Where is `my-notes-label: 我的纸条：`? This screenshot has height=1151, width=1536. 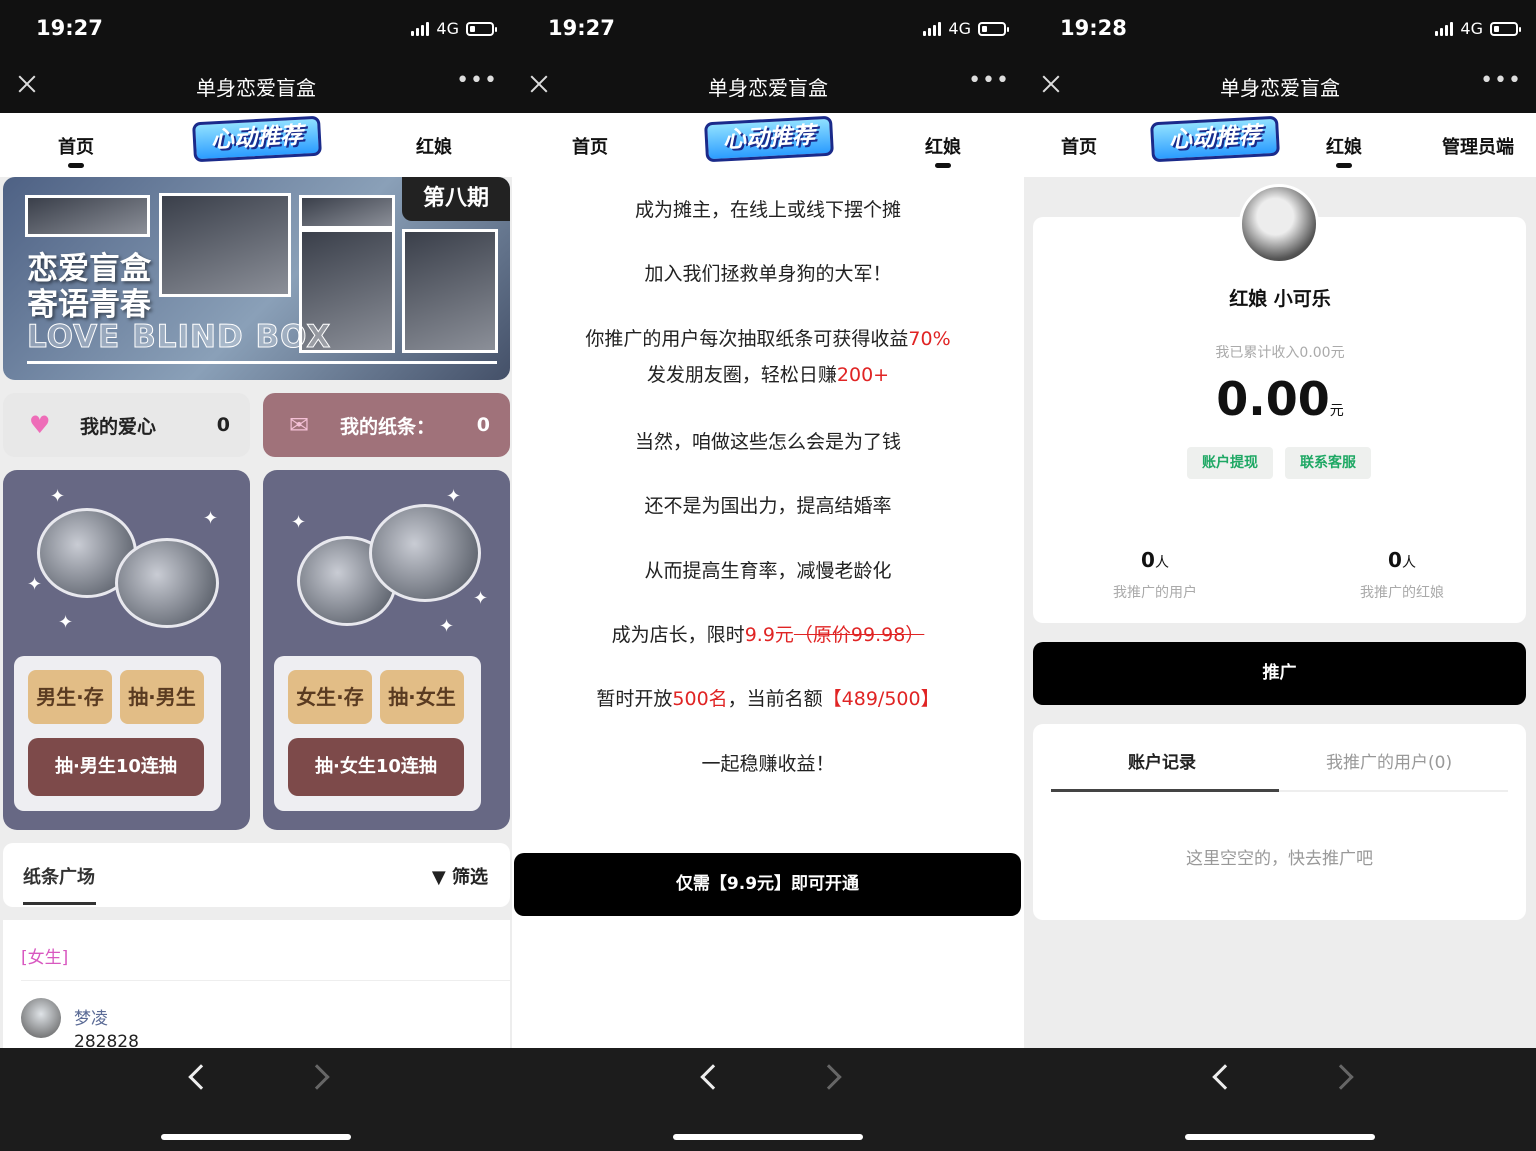
my-notes-label: 我的纸条： is located at coordinates (388, 426).